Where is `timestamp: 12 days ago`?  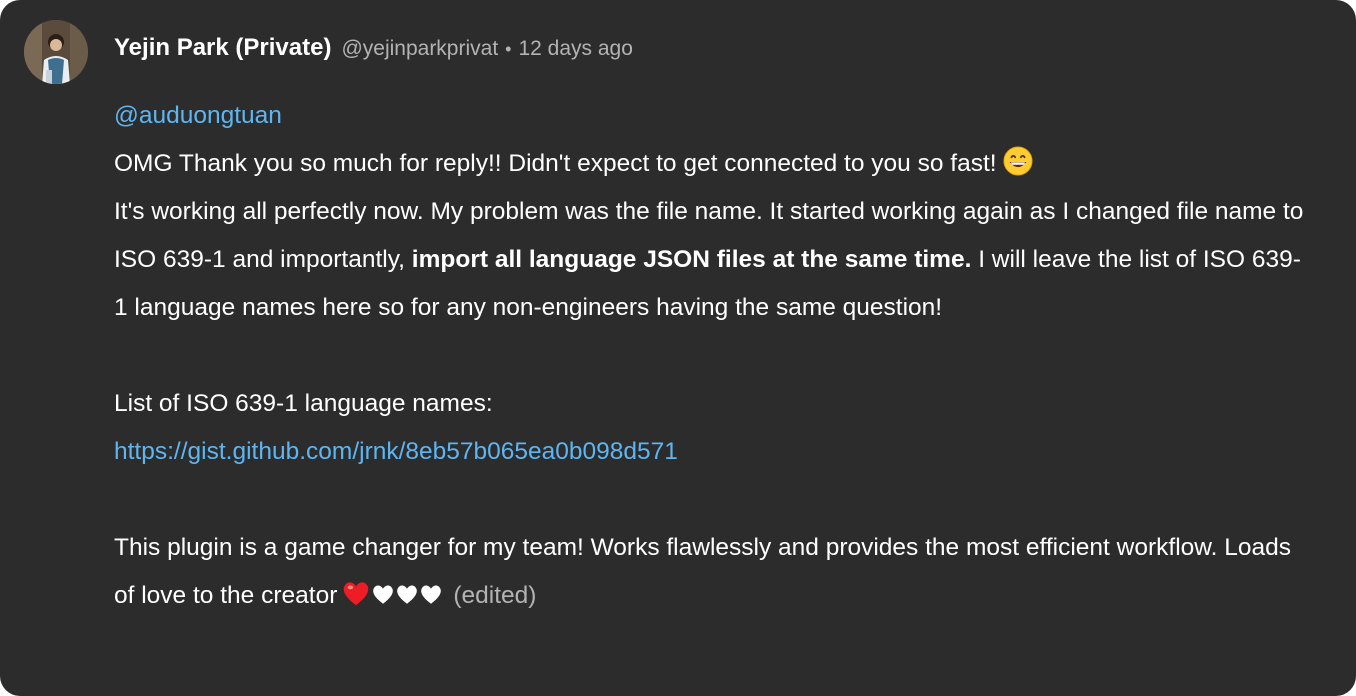
timestamp: 12 days ago is located at coordinates (575, 49).